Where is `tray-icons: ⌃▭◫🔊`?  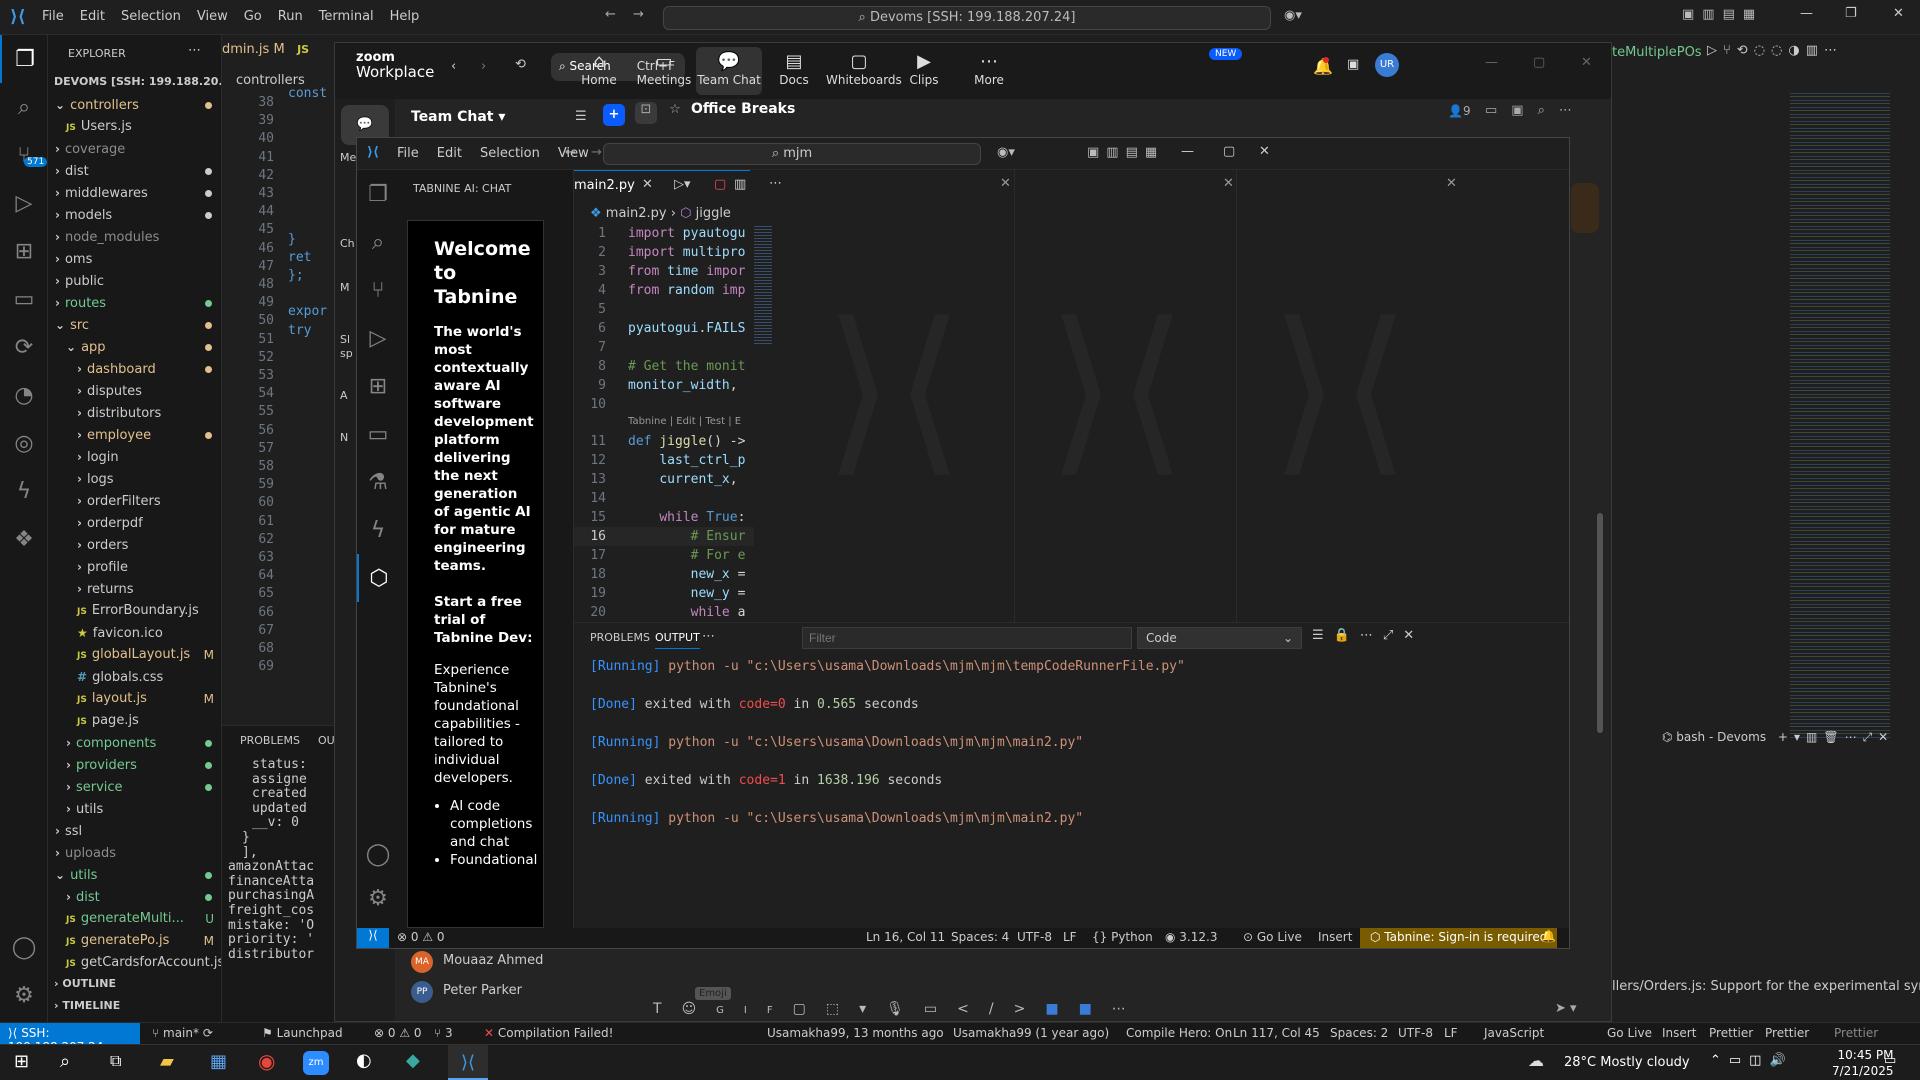 tray-icons: ⌃▭◫🔊 is located at coordinates (1752, 1060).